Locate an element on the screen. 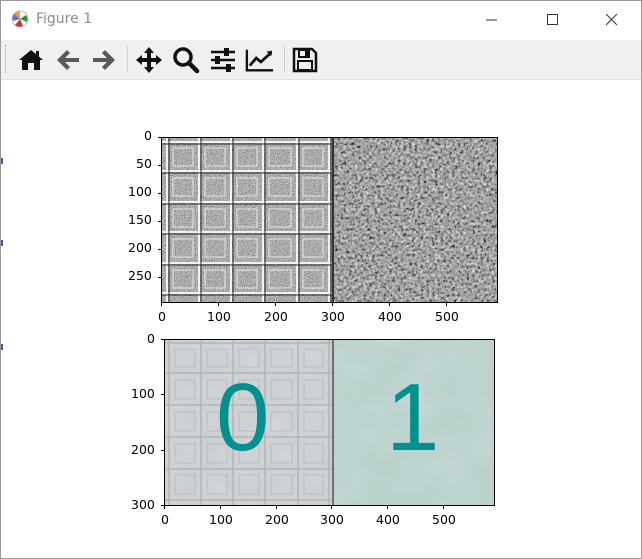 The image size is (642, 559). top-xtick-label: 400 is located at coordinates (390, 316).